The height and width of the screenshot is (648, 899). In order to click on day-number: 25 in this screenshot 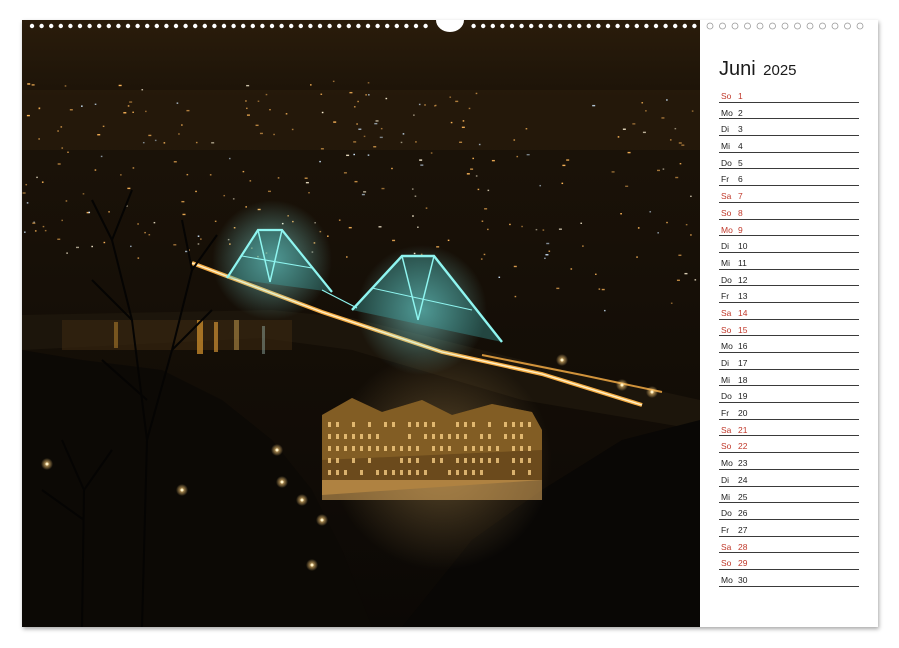, I will do `click(743, 496)`.